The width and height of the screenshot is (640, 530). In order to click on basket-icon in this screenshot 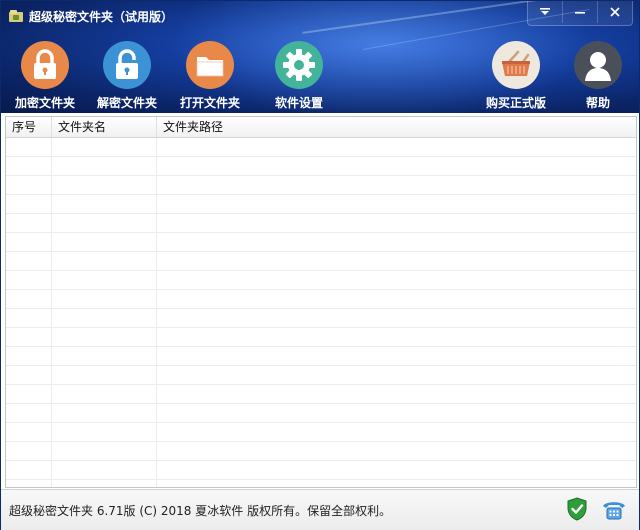, I will do `click(516, 65)`.